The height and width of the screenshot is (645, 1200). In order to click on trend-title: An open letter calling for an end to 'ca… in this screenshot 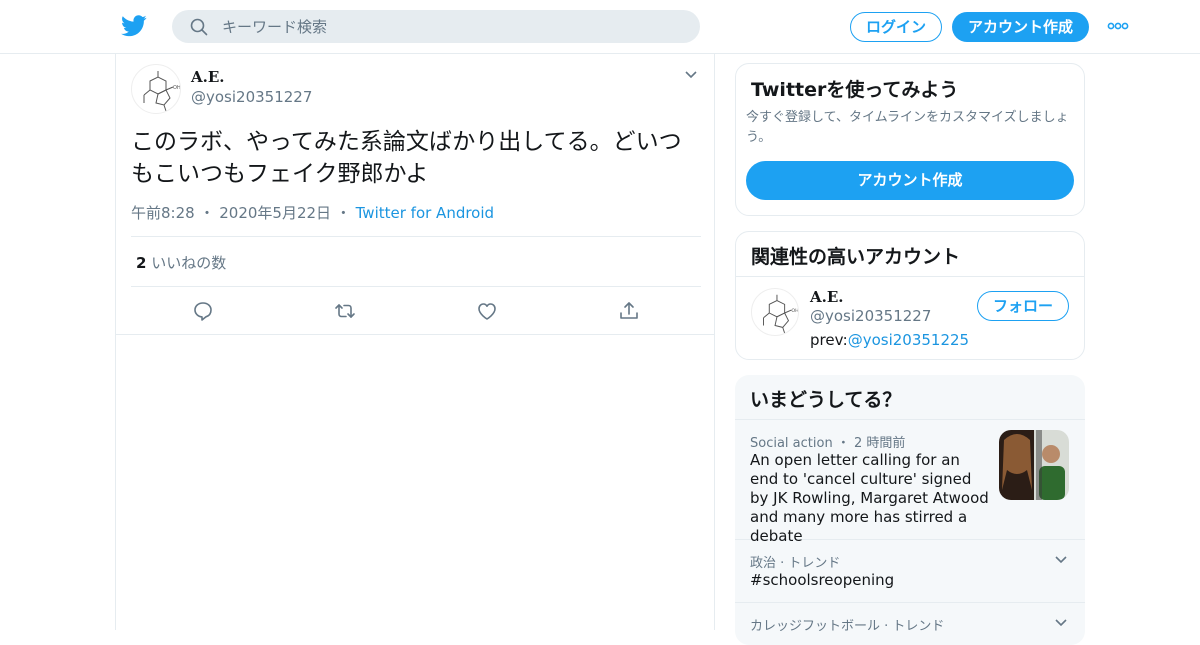, I will do `click(869, 498)`.